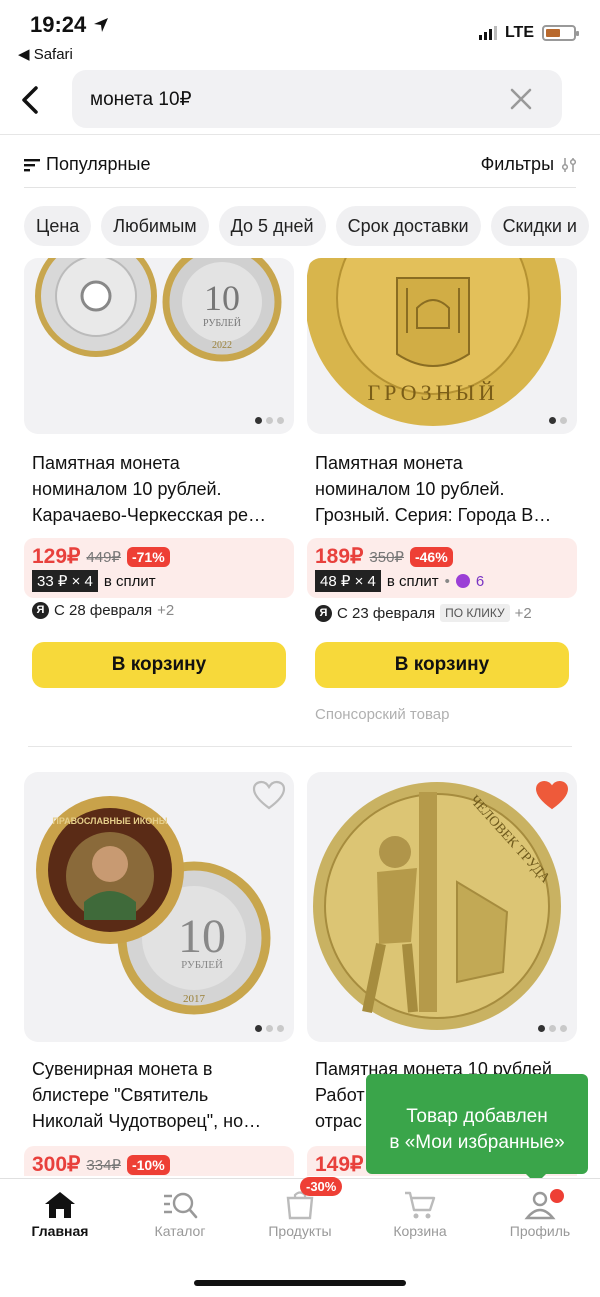 This screenshot has height=1297, width=600. Describe the element at coordinates (386, 557) in the screenshot. I see `old-price: 350₽` at that location.